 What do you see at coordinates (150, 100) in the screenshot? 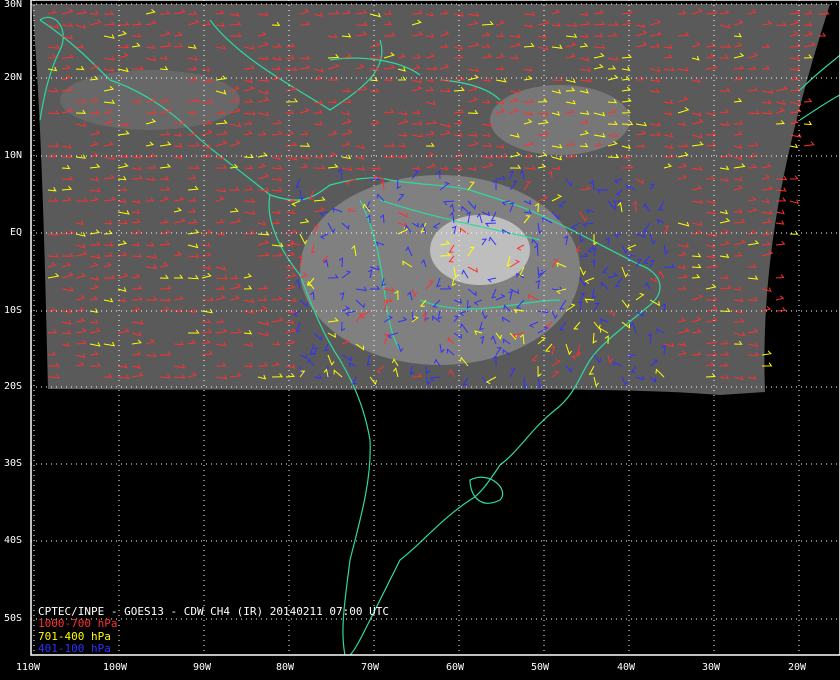
I see `cloud-mass-northwest` at bounding box center [150, 100].